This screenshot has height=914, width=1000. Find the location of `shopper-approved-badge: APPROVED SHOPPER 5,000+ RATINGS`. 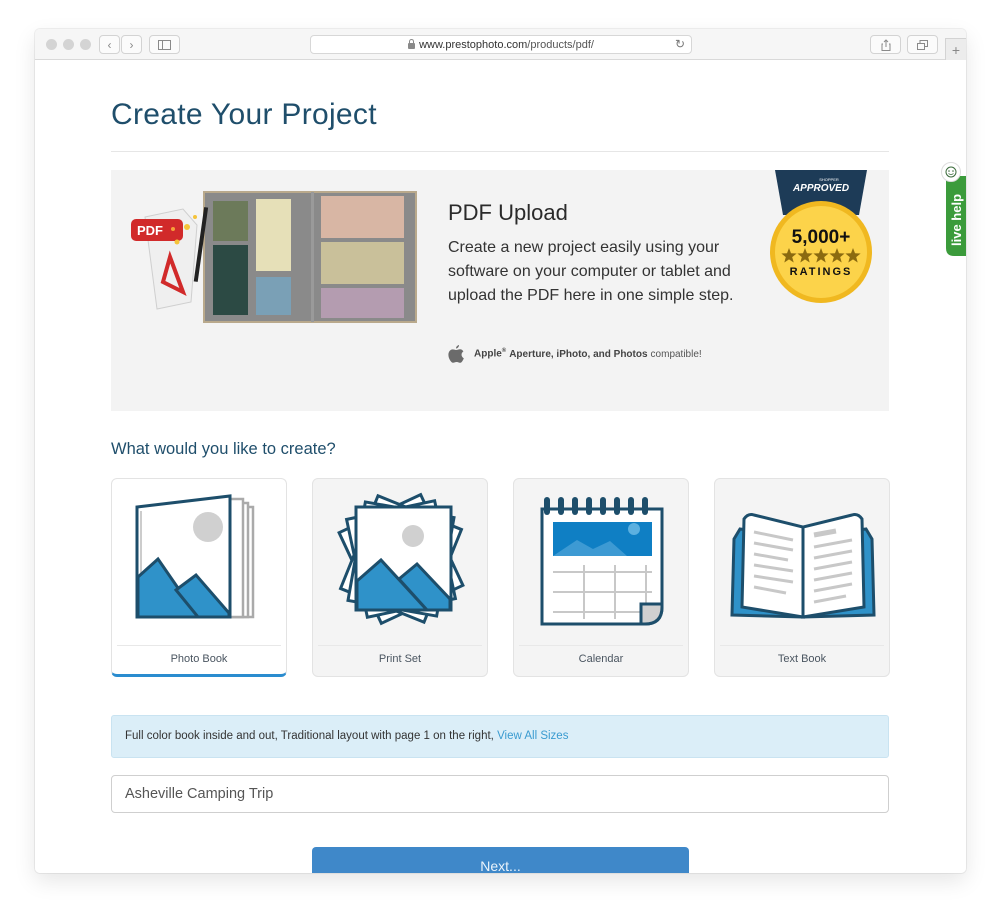

shopper-approved-badge: APPROVED SHOPPER 5,000+ RATINGS is located at coordinates (821, 237).